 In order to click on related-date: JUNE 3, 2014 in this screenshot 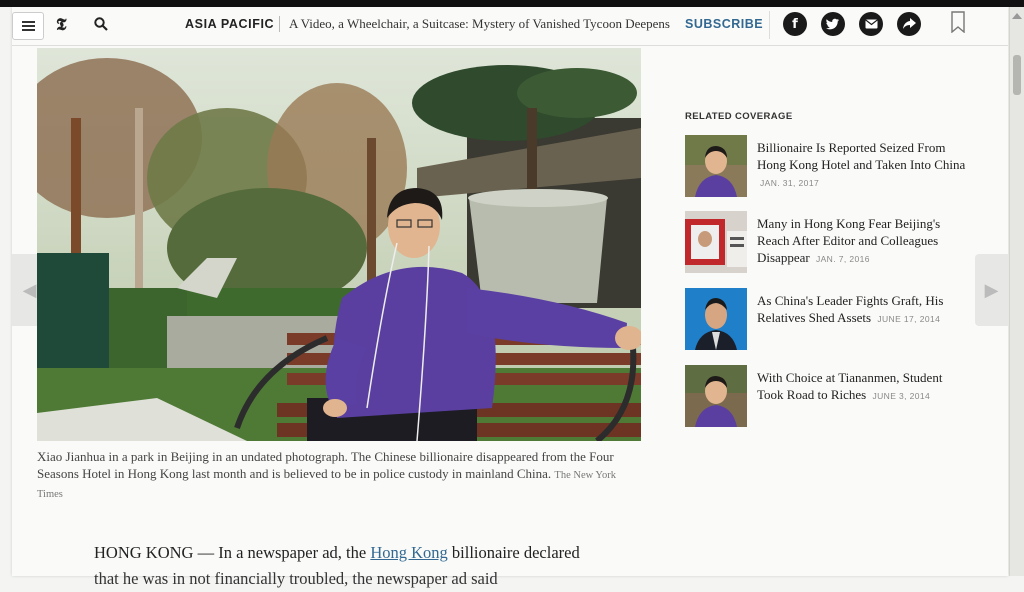, I will do `click(901, 396)`.